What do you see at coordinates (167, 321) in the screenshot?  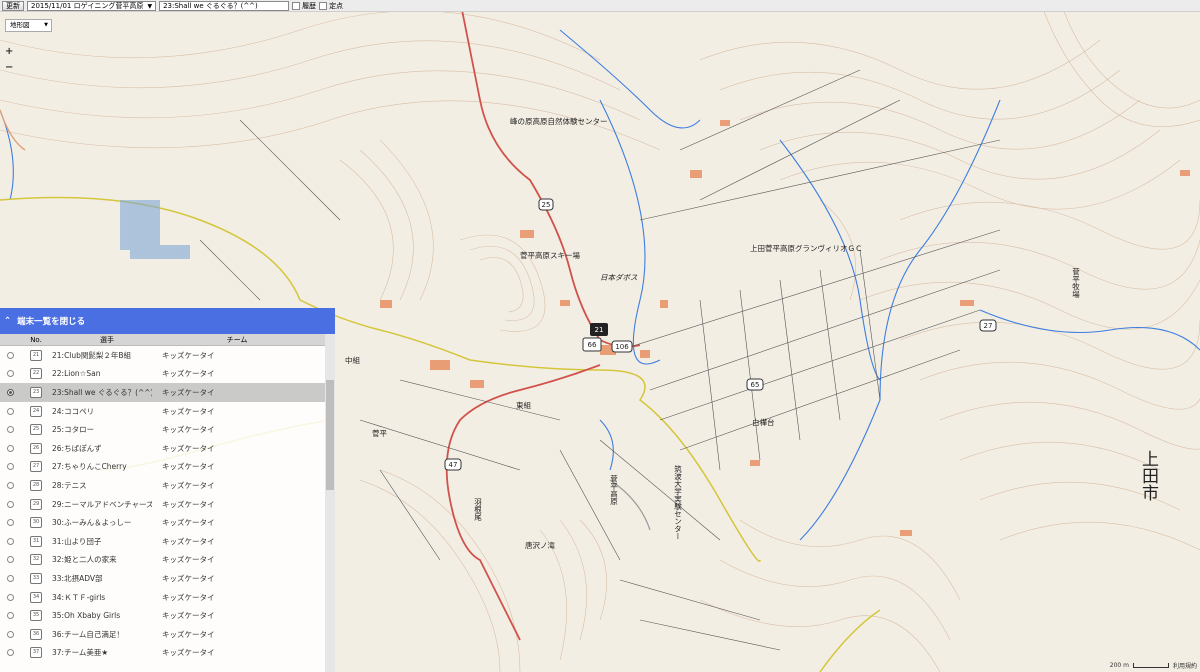 I see `panel-toggle-button: ⌃ 端末一覧を閉じる` at bounding box center [167, 321].